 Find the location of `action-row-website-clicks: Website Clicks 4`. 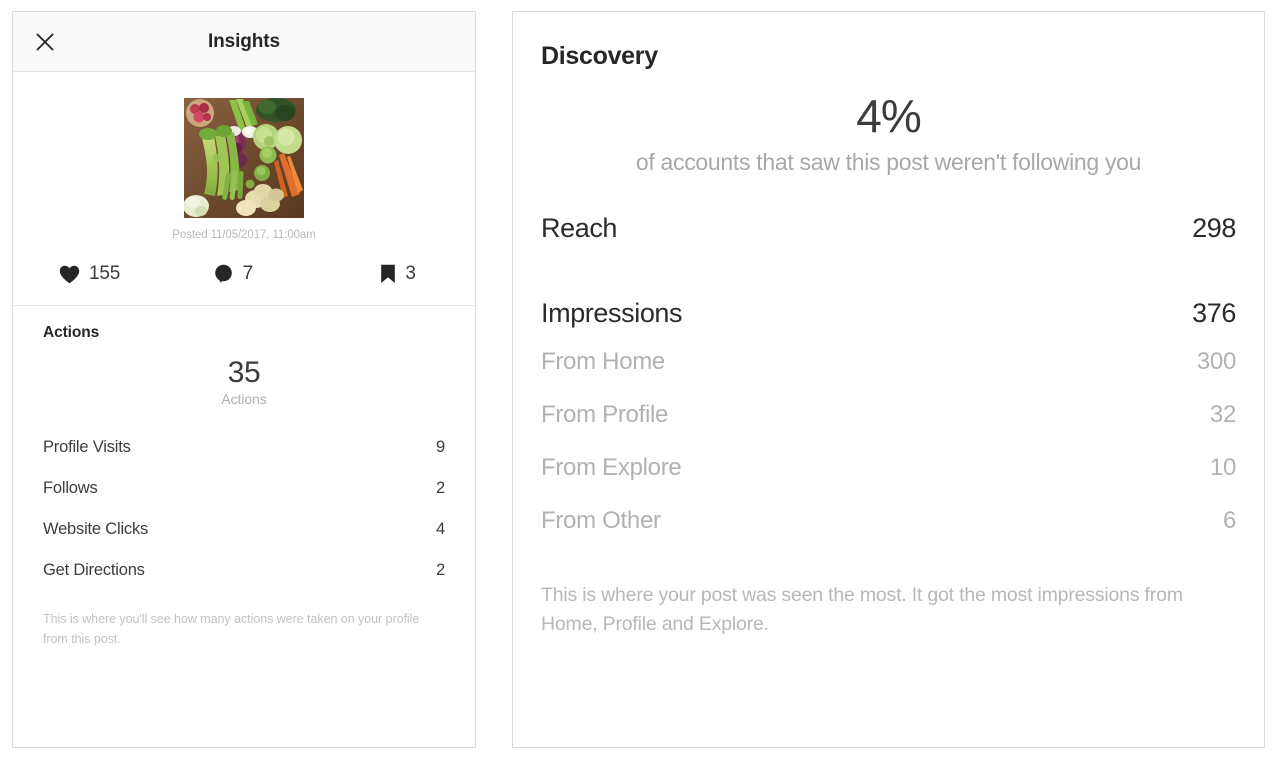

action-row-website-clicks: Website Clicks 4 is located at coordinates (244, 529).